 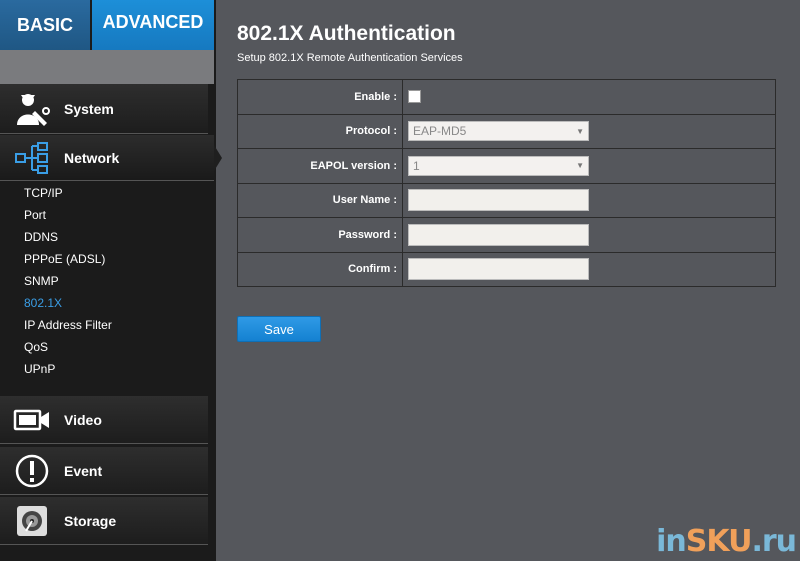 I want to click on username-label: User Name :, so click(x=320, y=200).